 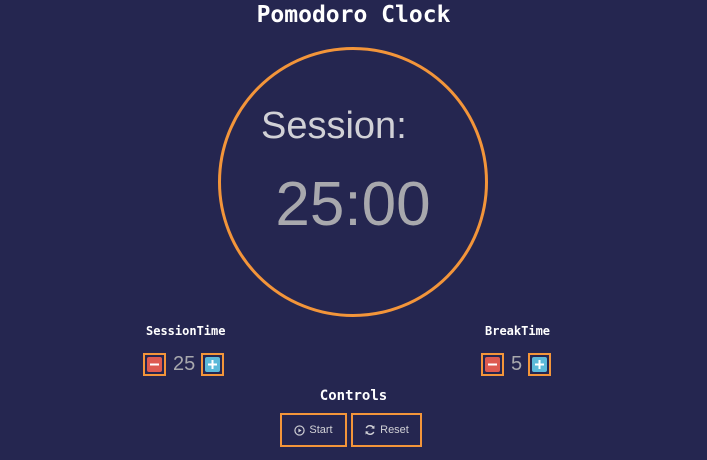 I want to click on session-increment-button, so click(x=212, y=364).